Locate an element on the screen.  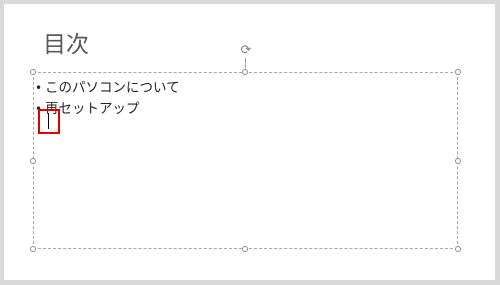
bullet-item: • このパソコンについて is located at coordinates (107, 87).